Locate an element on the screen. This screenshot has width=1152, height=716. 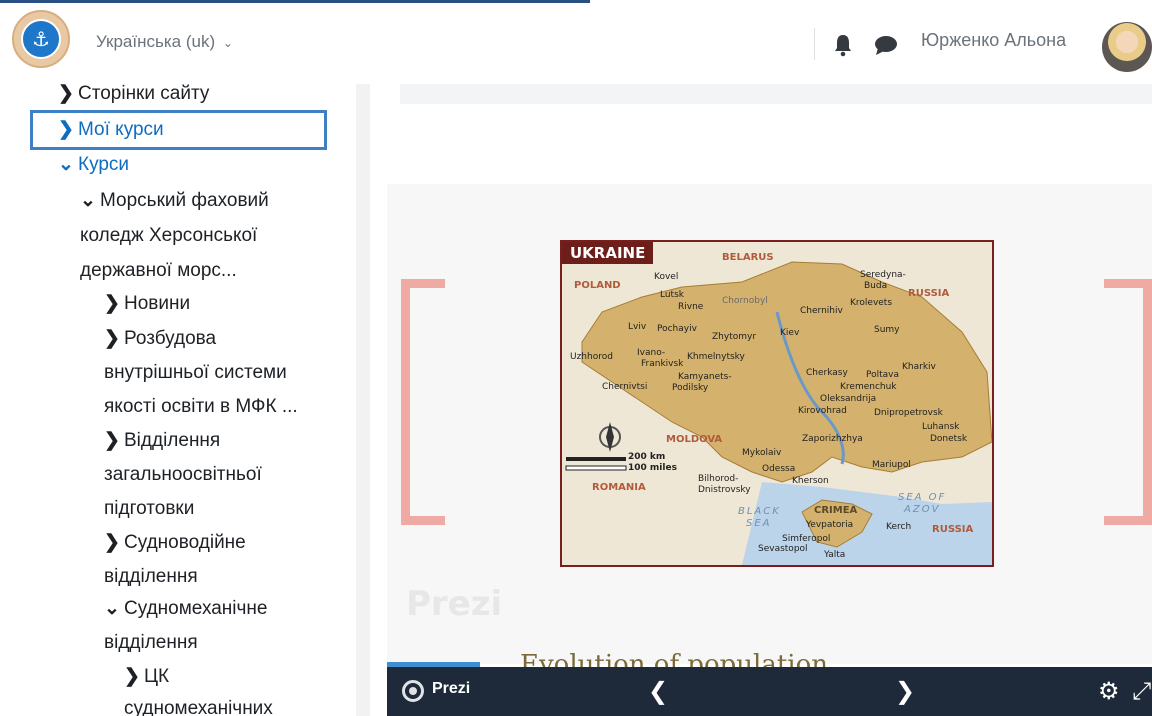
language-label: Українська (uk) is located at coordinates (156, 41).